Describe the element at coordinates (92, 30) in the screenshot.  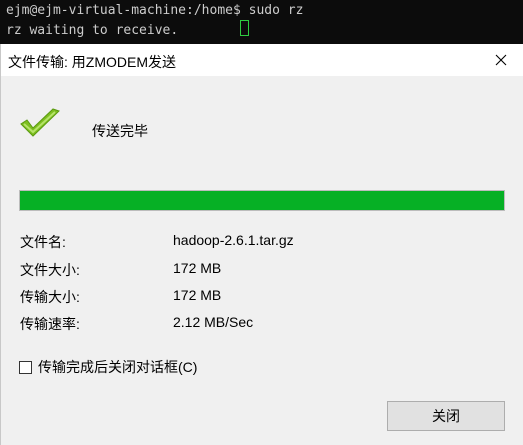
I see `terminal-output-text: rz waiting to receive.` at that location.